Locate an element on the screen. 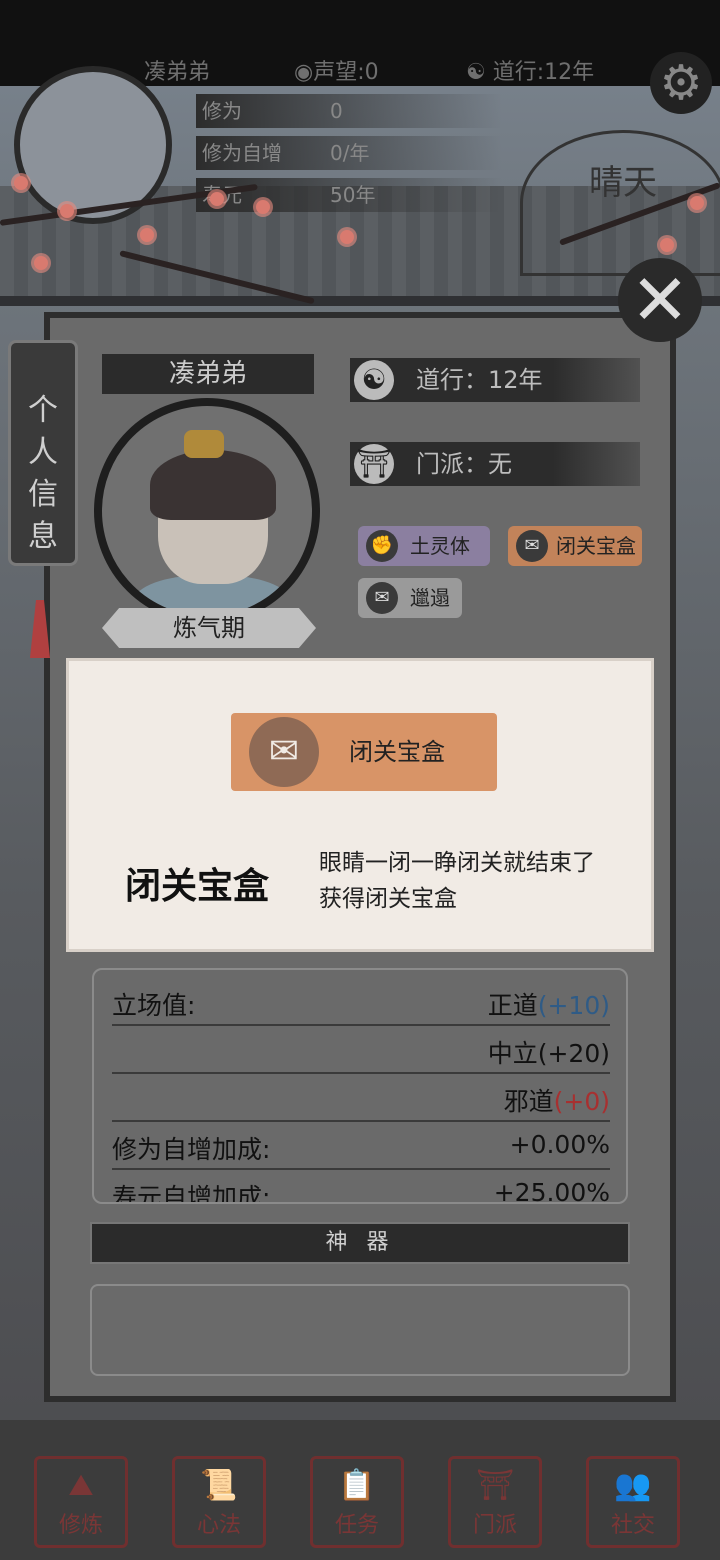 The width and height of the screenshot is (720, 1560). coin-icon: ◉ is located at coordinates (304, 72).